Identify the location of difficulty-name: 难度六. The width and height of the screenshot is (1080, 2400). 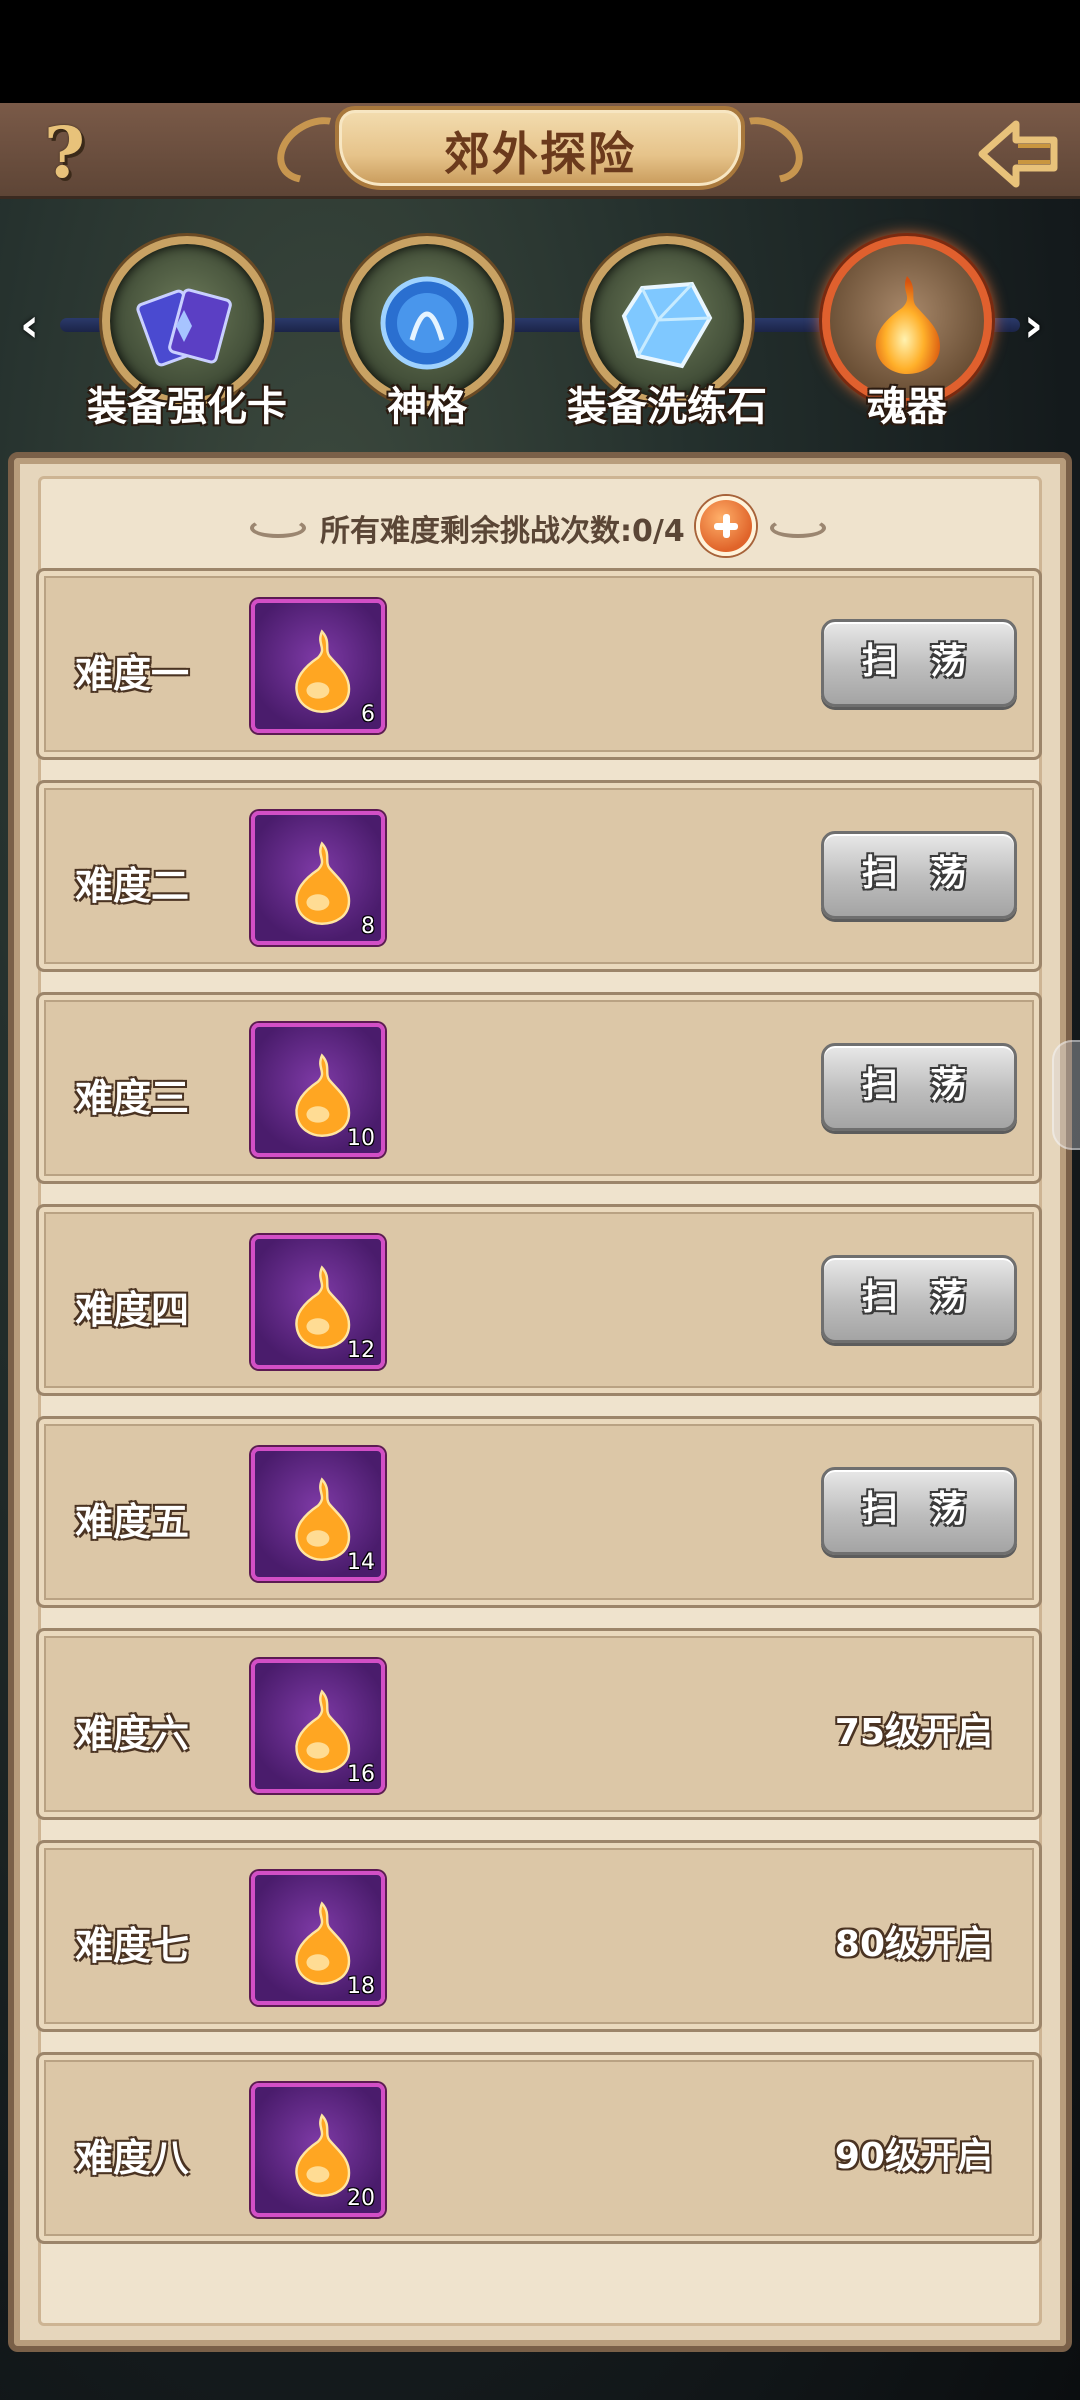
(132, 1734).